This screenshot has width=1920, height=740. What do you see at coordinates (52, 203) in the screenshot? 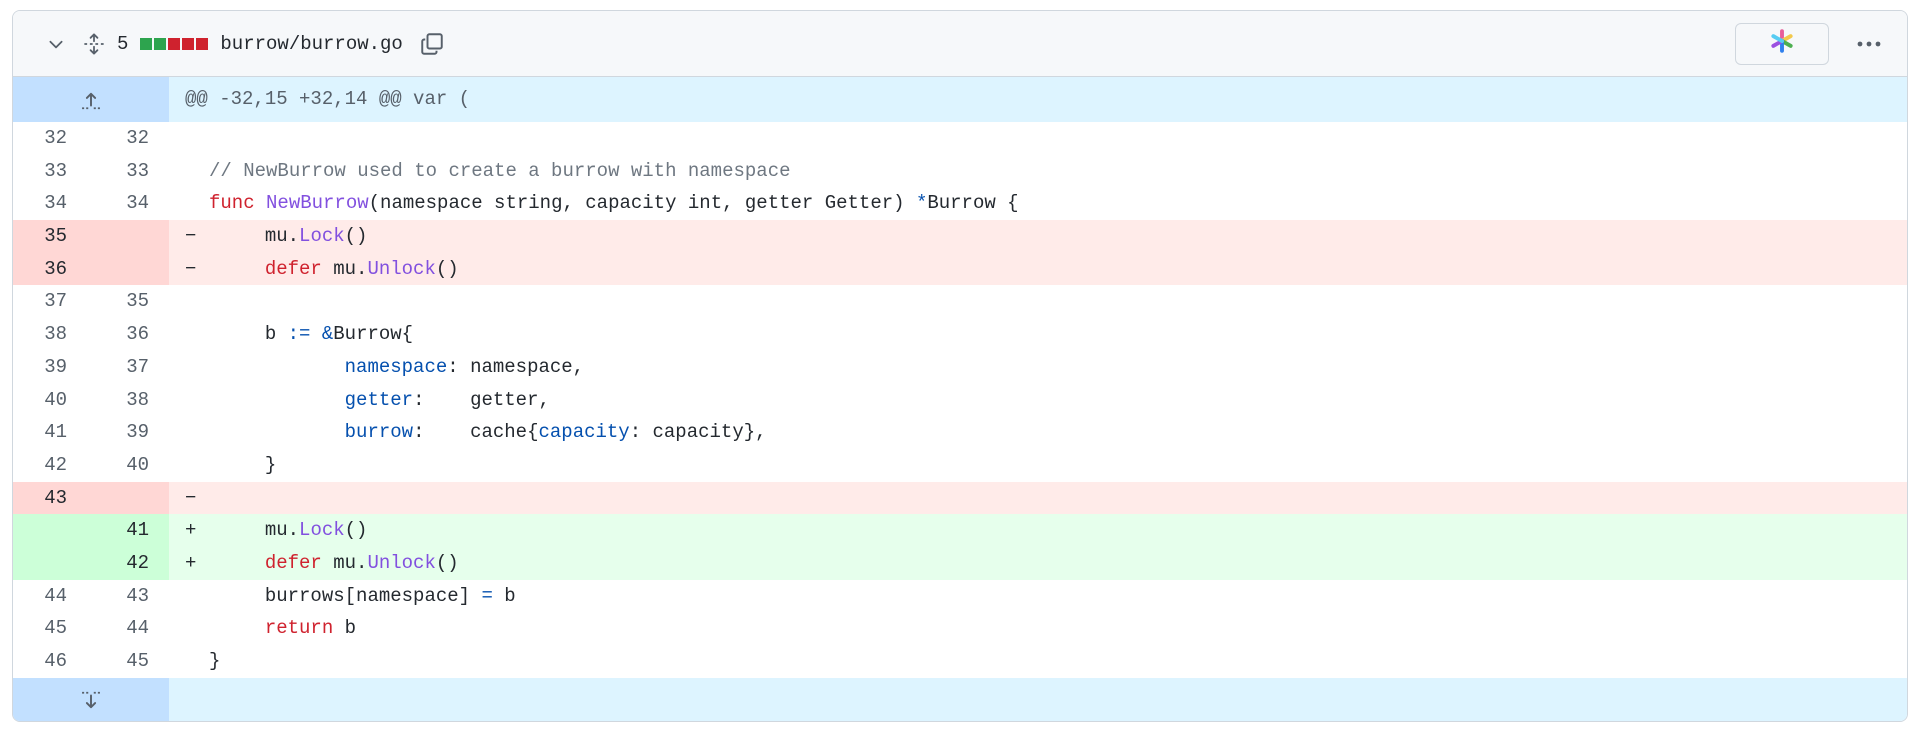
I see `old-line-number: 34` at bounding box center [52, 203].